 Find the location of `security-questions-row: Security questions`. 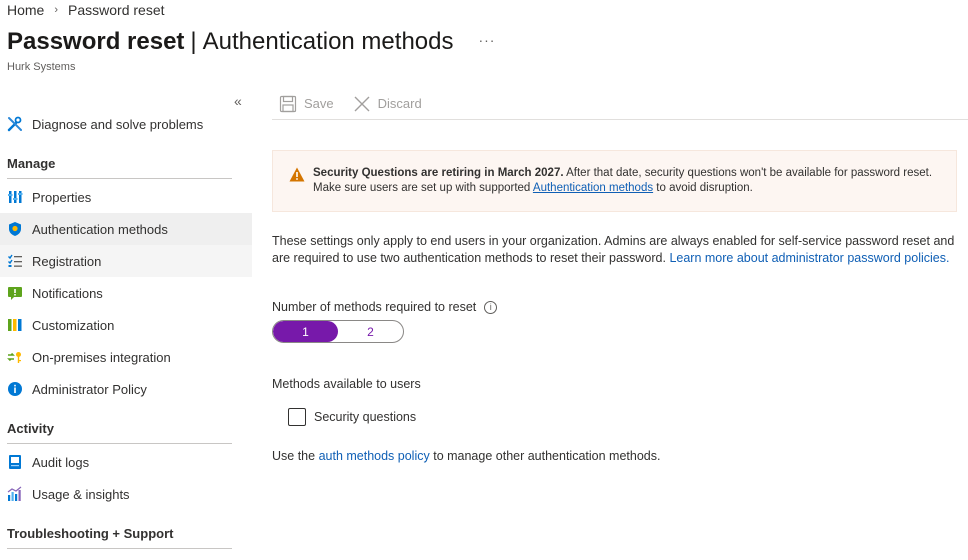

security-questions-row: Security questions is located at coordinates (352, 417).